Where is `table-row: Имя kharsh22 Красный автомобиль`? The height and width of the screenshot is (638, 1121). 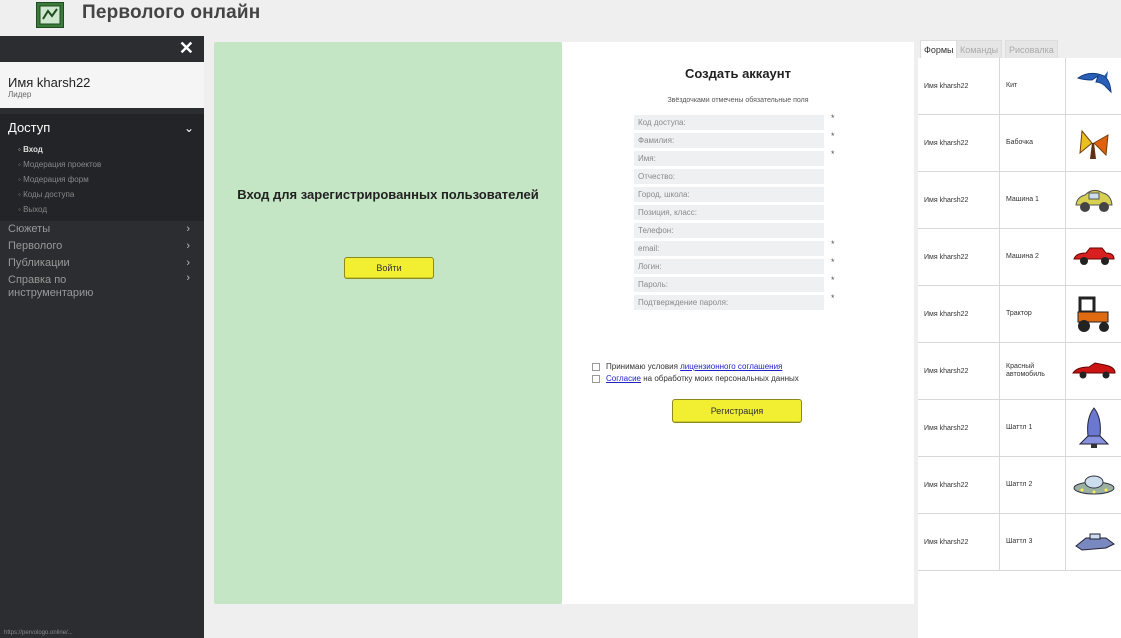
table-row: Имя kharsh22 Красный автомобиль is located at coordinates (1019, 371).